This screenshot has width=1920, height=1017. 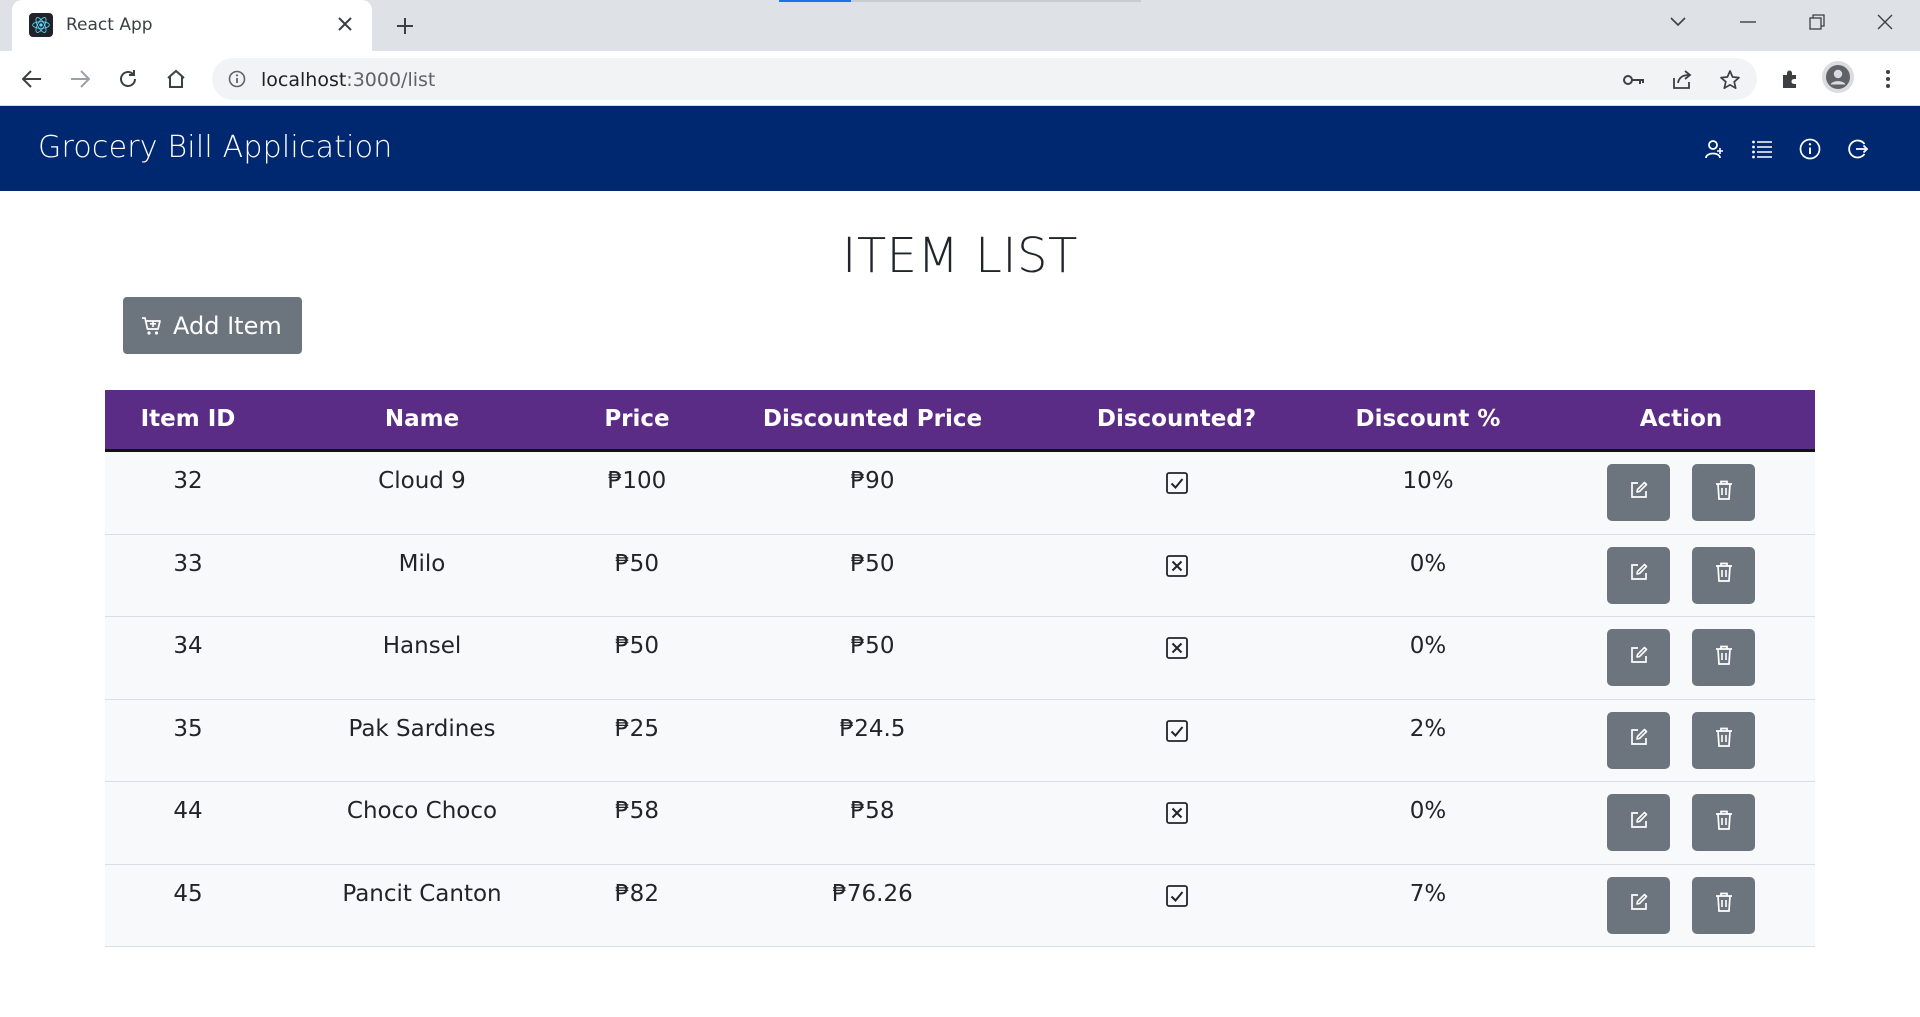 What do you see at coordinates (80, 79) in the screenshot?
I see `forward-icon` at bounding box center [80, 79].